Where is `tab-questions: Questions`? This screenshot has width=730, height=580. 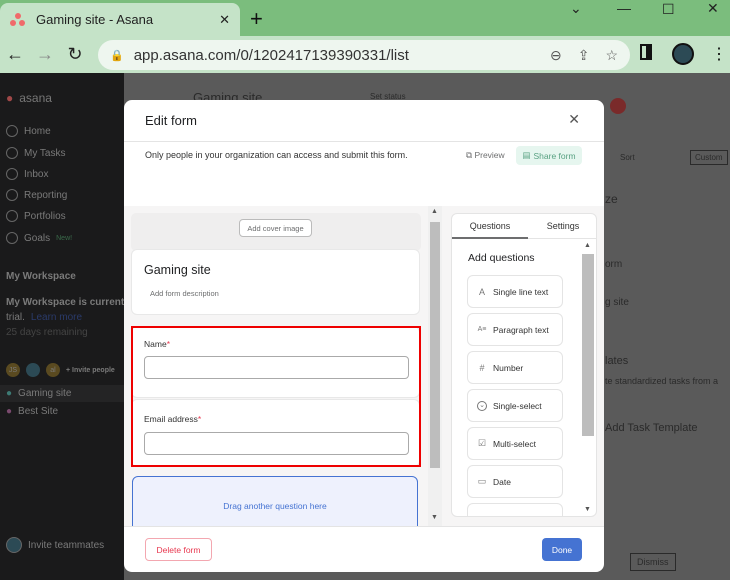 tab-questions: Questions is located at coordinates (490, 226).